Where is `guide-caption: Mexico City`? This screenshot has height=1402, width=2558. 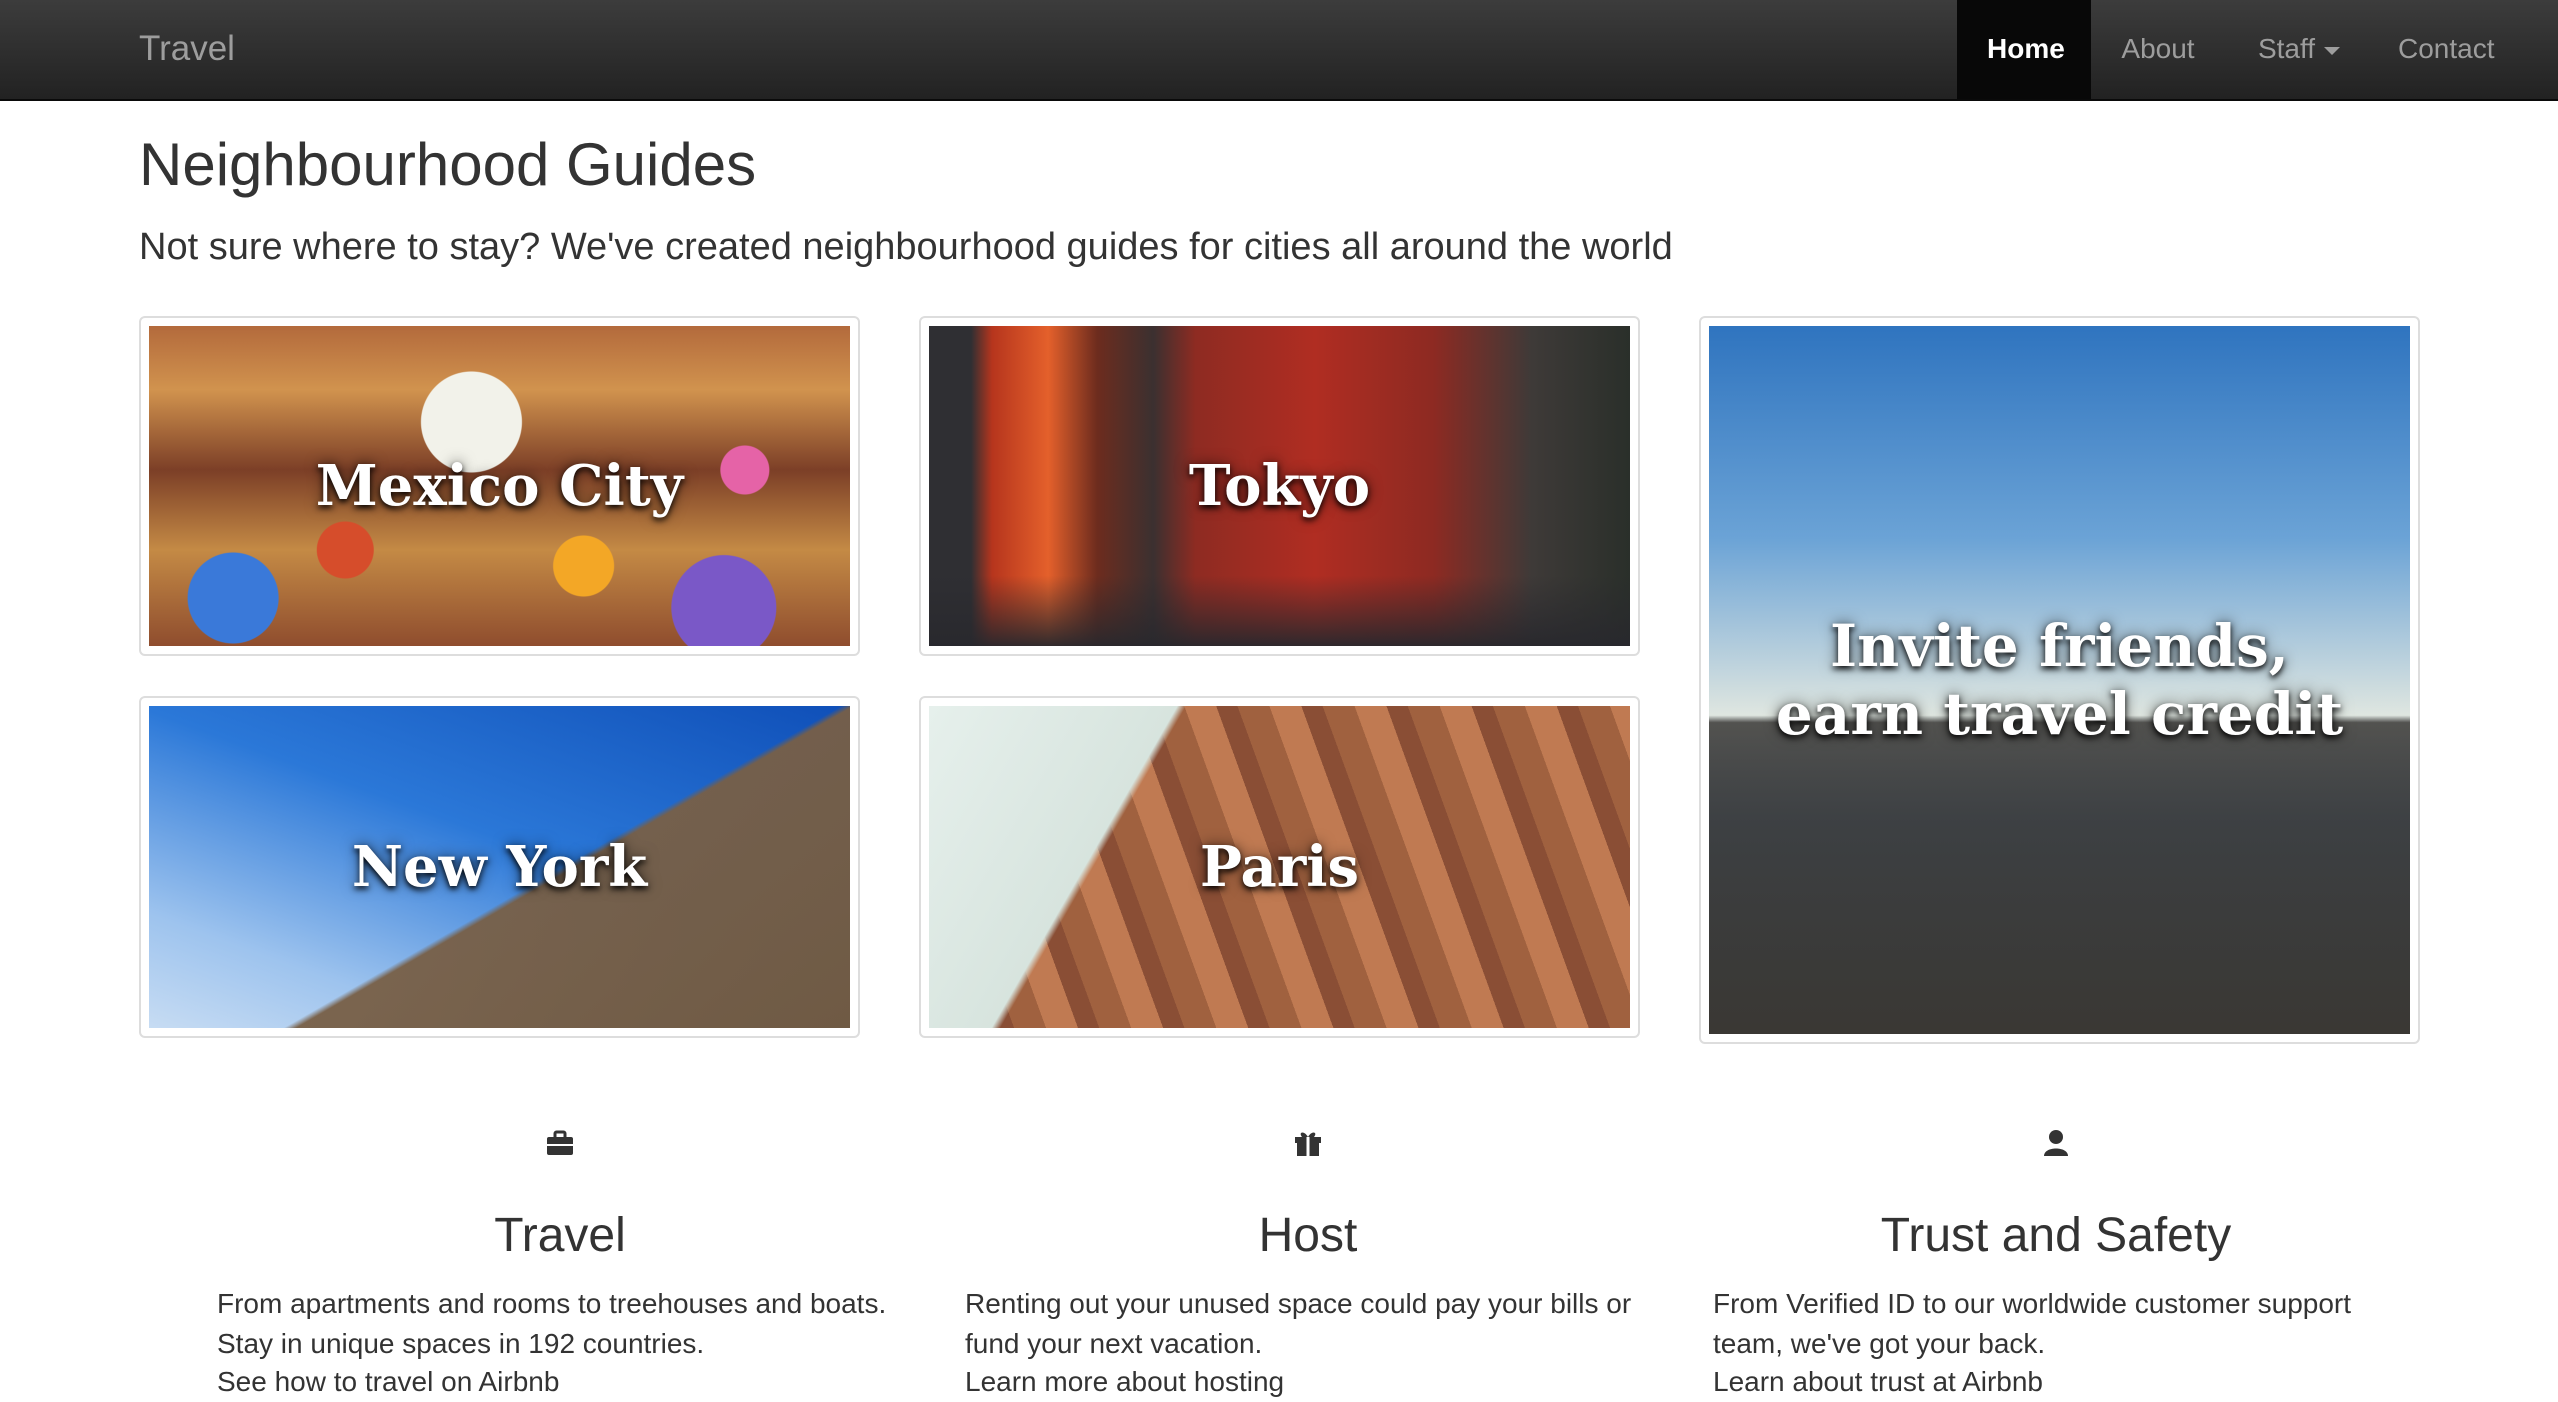
guide-caption: Mexico City is located at coordinates (499, 485).